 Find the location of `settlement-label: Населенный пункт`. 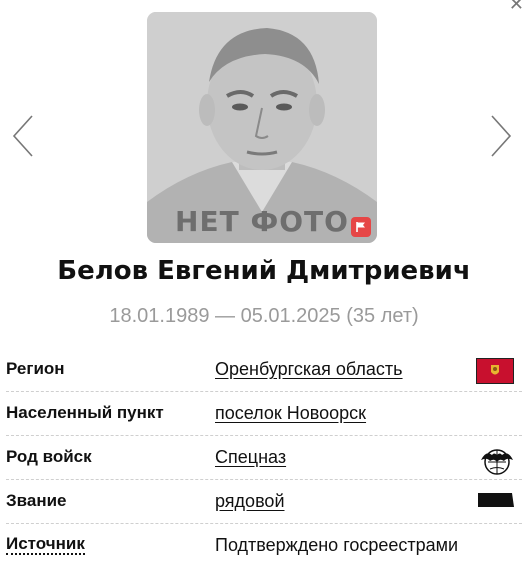

settlement-label: Населенный пункт is located at coordinates (85, 412).